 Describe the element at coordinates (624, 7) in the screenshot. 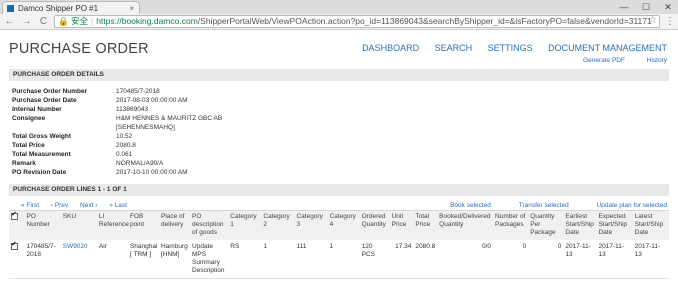

I see `minimize-icon: —` at that location.